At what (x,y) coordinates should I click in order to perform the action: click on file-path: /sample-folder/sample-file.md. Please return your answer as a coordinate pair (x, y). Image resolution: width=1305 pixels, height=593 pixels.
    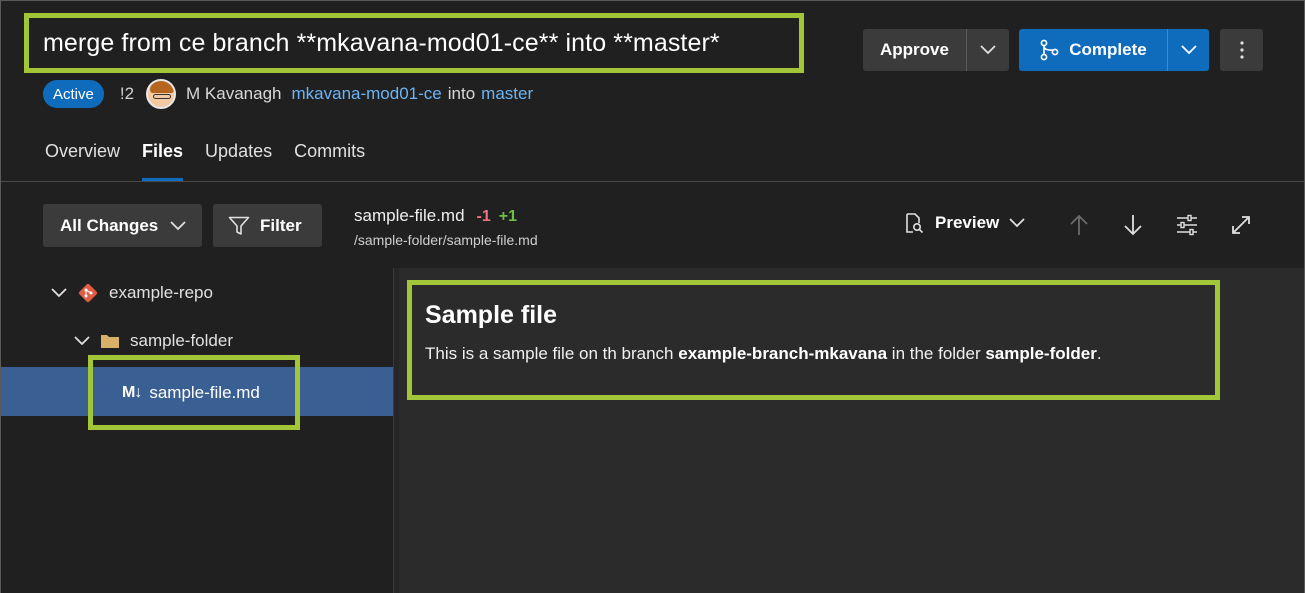
    Looking at the image, I should click on (446, 240).